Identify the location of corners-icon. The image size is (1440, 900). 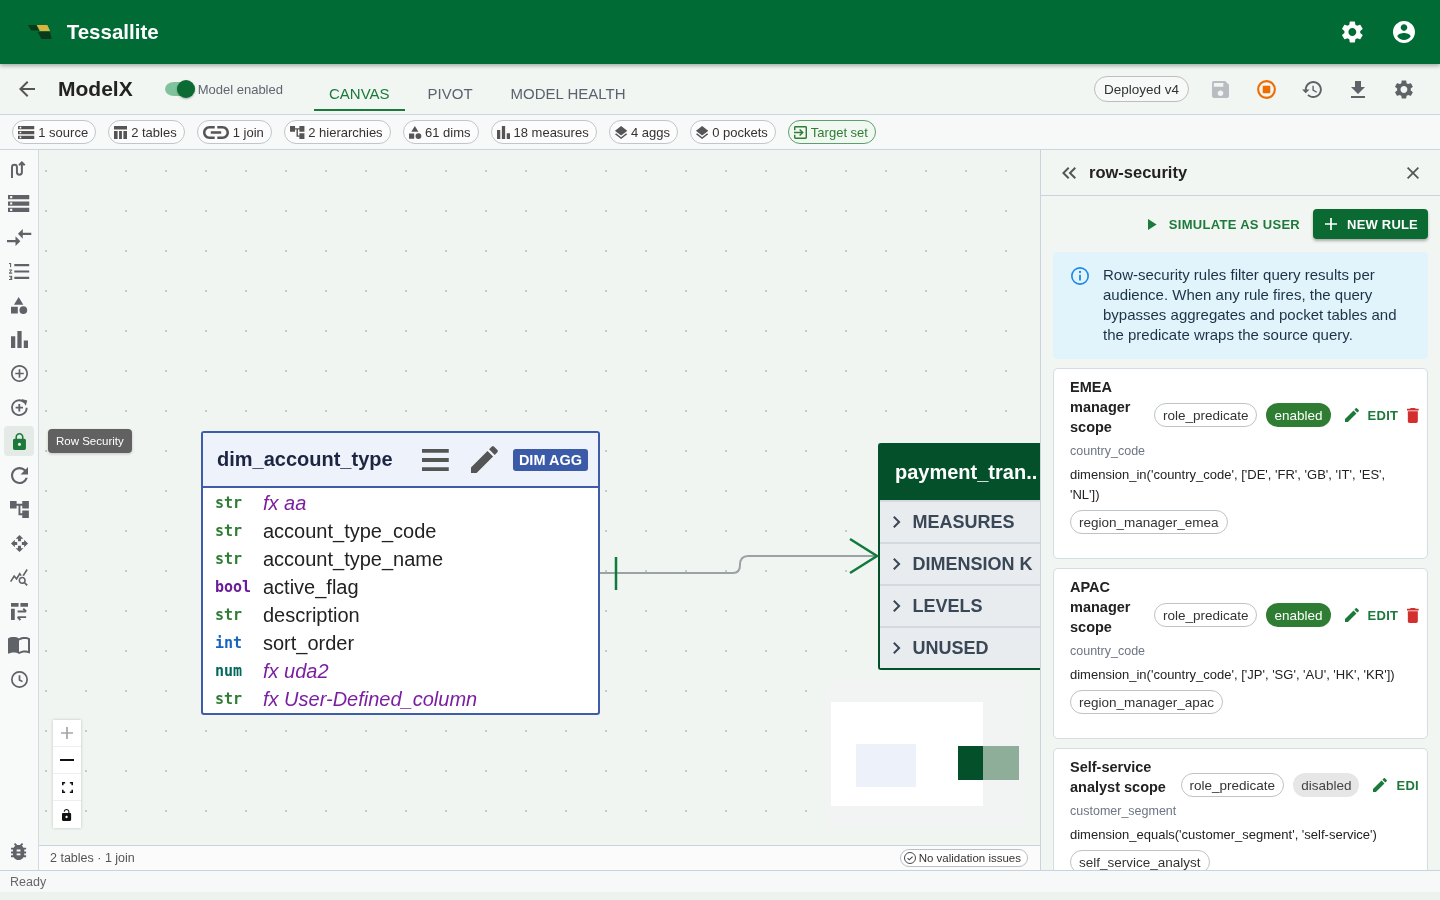
(67, 787).